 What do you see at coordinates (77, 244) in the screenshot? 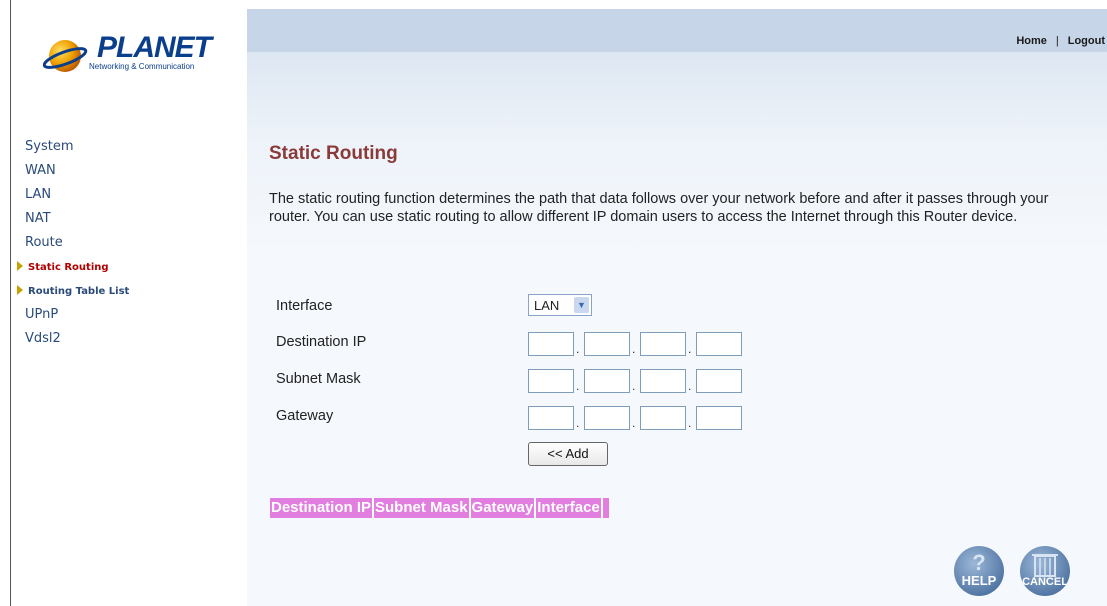
I see `sidebar-item-route: Route` at bounding box center [77, 244].